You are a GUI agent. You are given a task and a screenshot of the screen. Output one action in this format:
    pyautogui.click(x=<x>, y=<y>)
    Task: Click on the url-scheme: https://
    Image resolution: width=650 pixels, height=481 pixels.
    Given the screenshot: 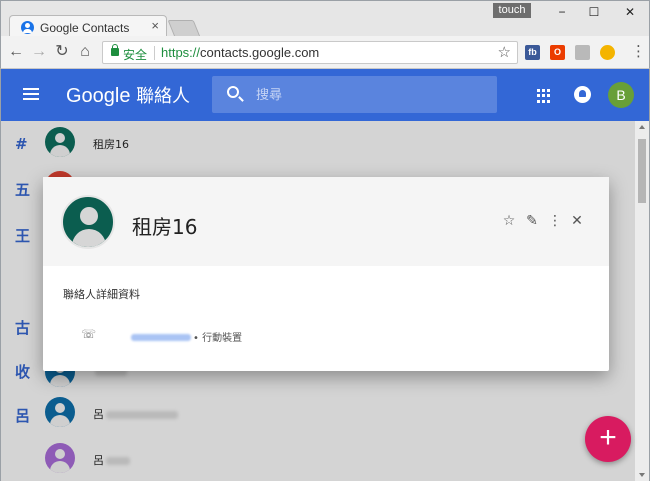 What is the action you would take?
    pyautogui.click(x=181, y=52)
    